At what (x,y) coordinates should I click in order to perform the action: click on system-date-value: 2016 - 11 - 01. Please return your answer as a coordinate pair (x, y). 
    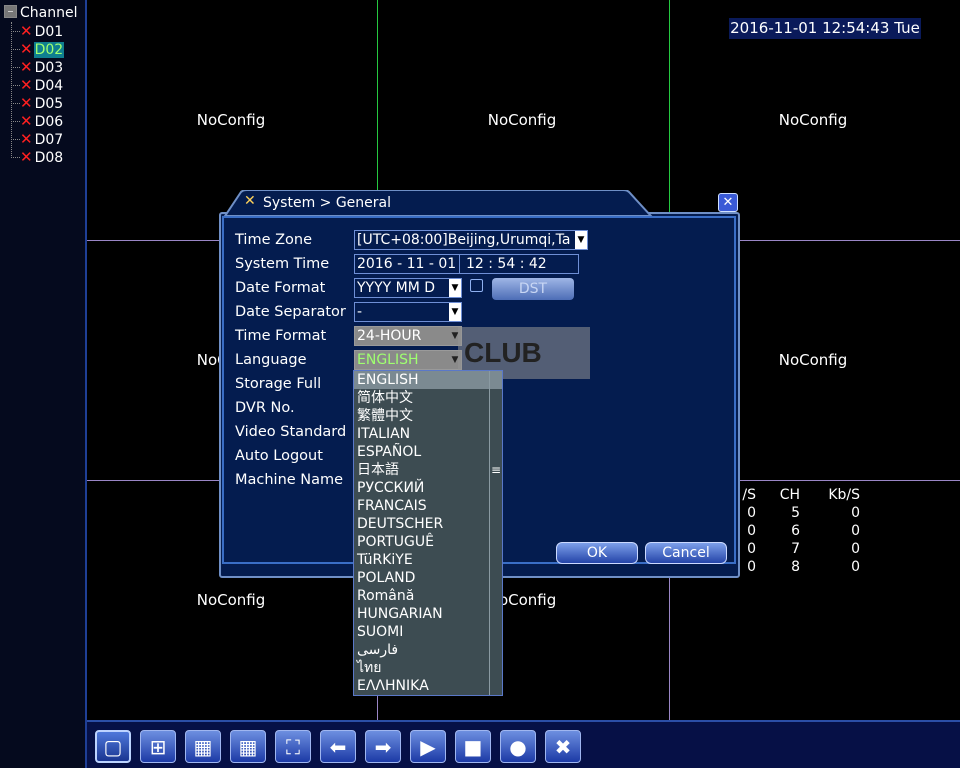
    Looking at the image, I should click on (407, 264).